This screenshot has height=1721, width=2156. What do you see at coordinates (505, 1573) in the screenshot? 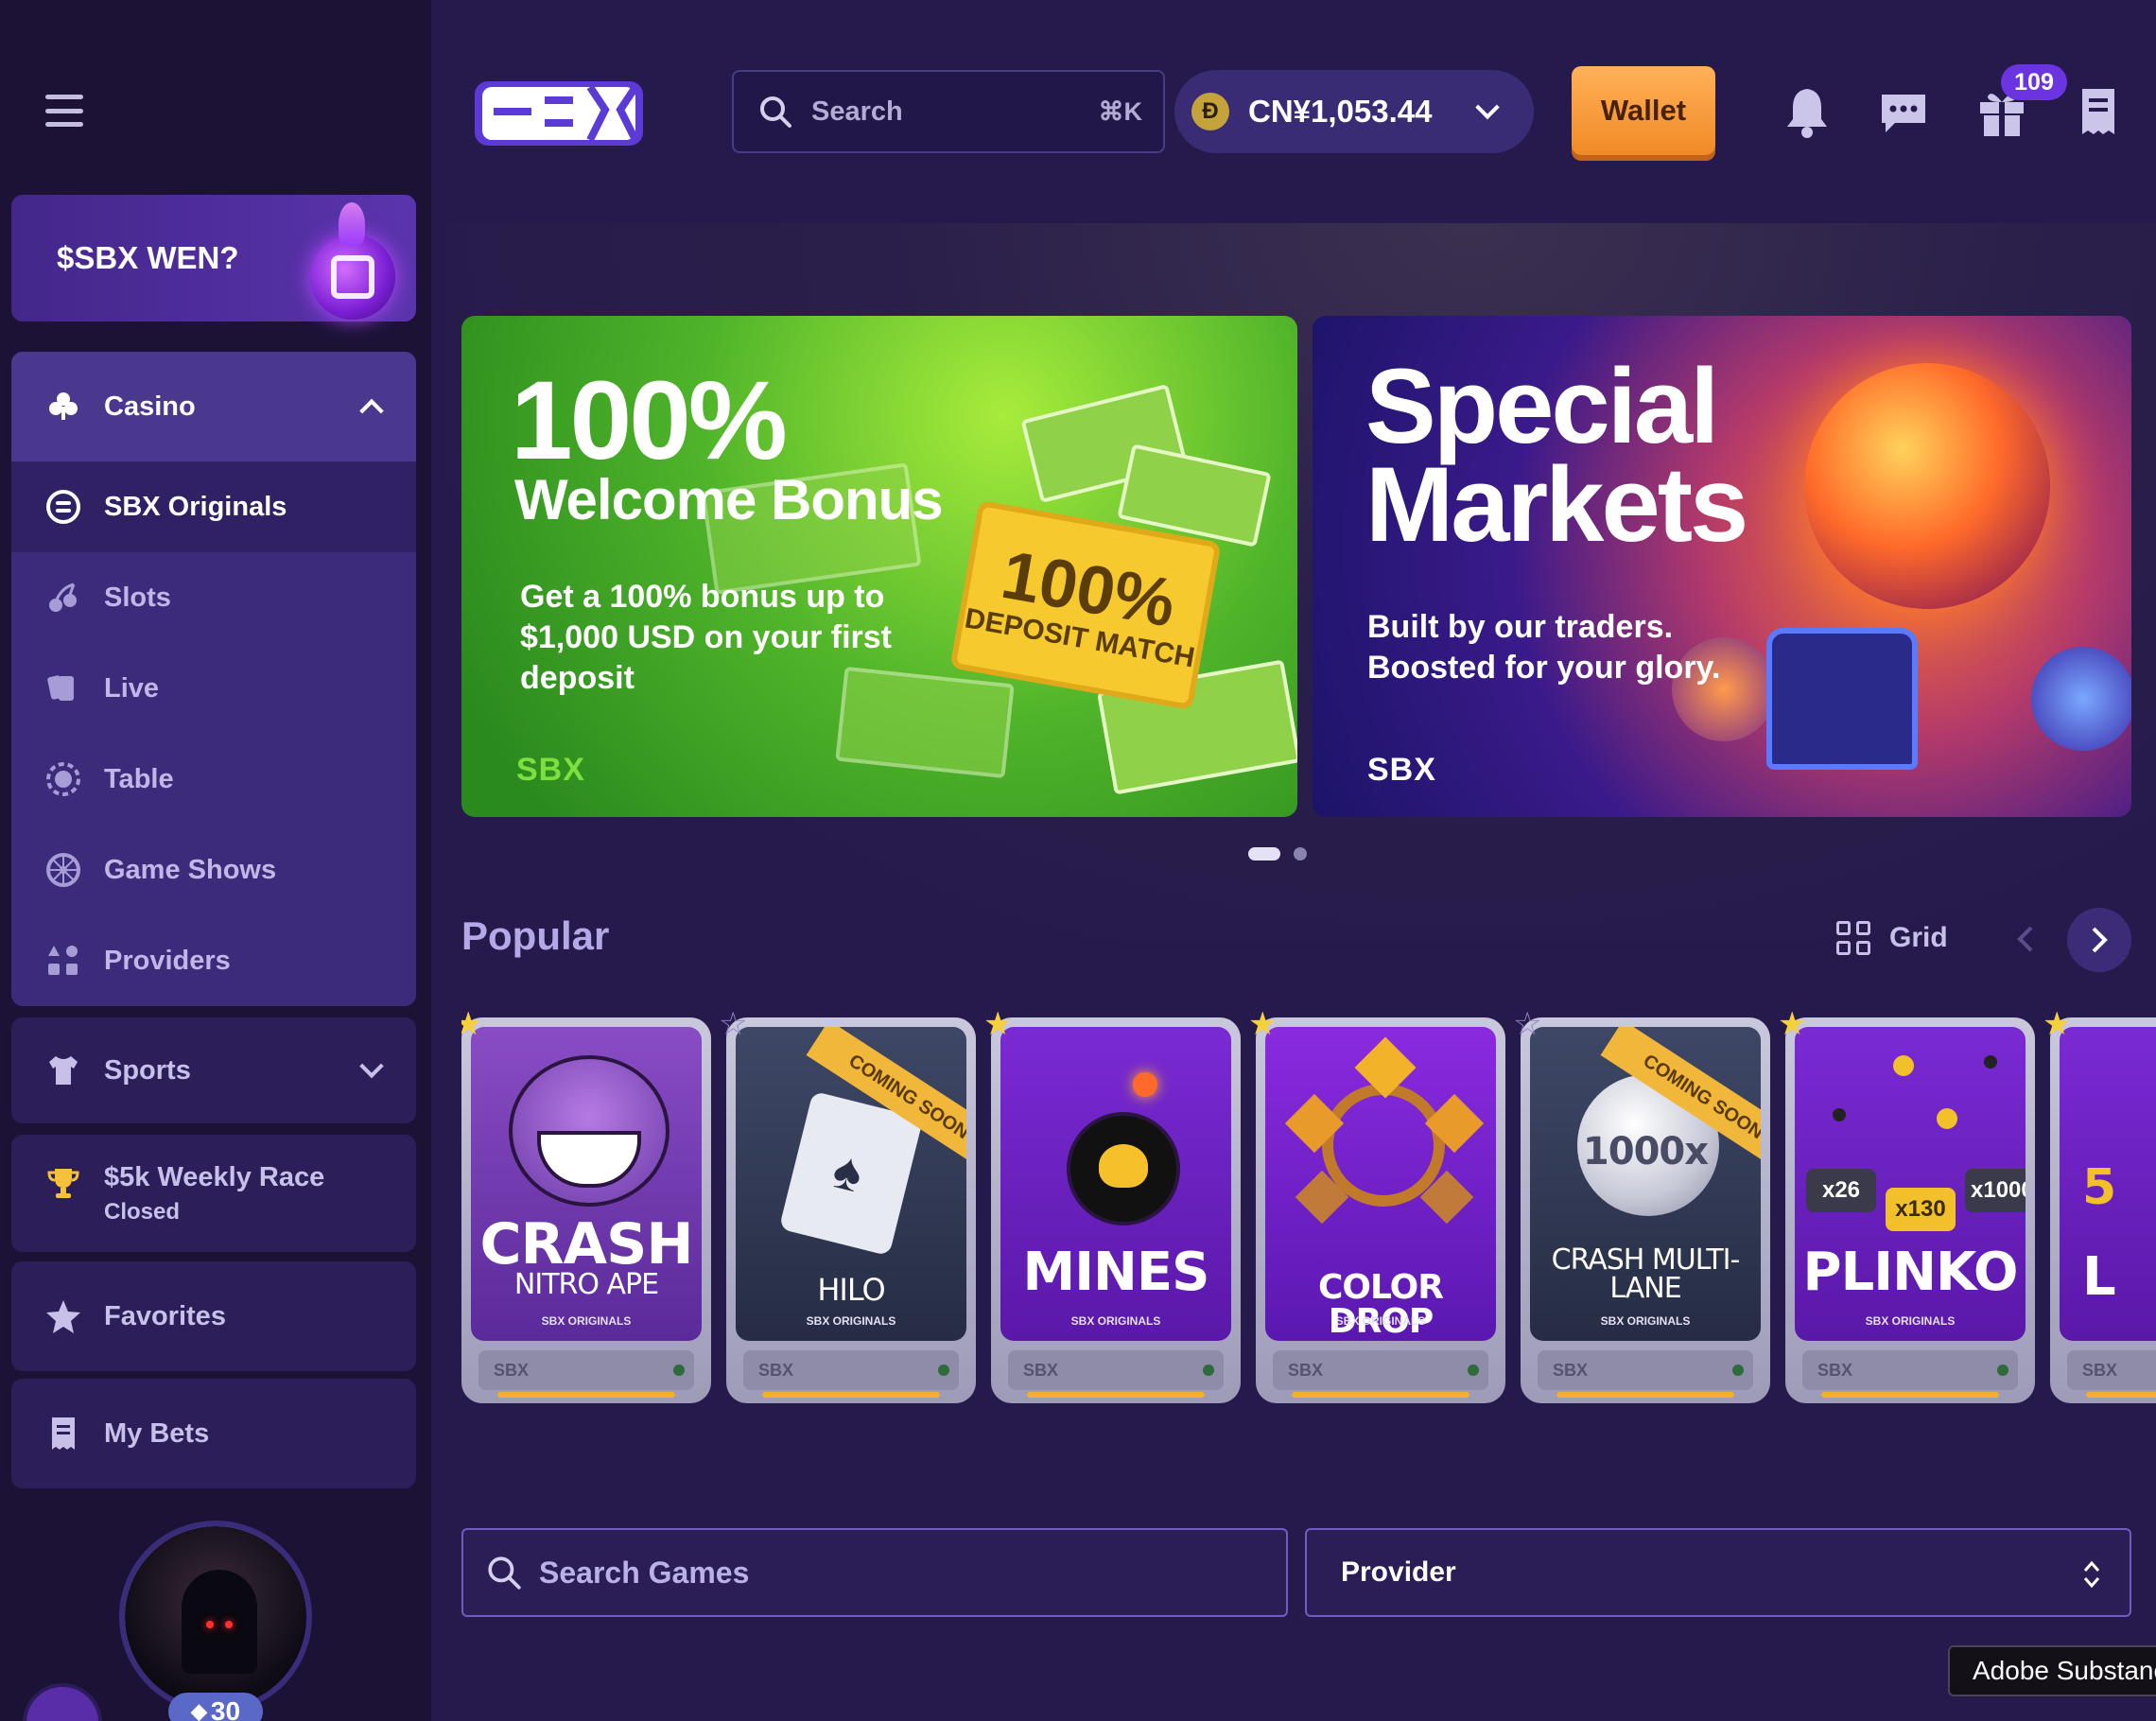
I see `search-icon` at bounding box center [505, 1573].